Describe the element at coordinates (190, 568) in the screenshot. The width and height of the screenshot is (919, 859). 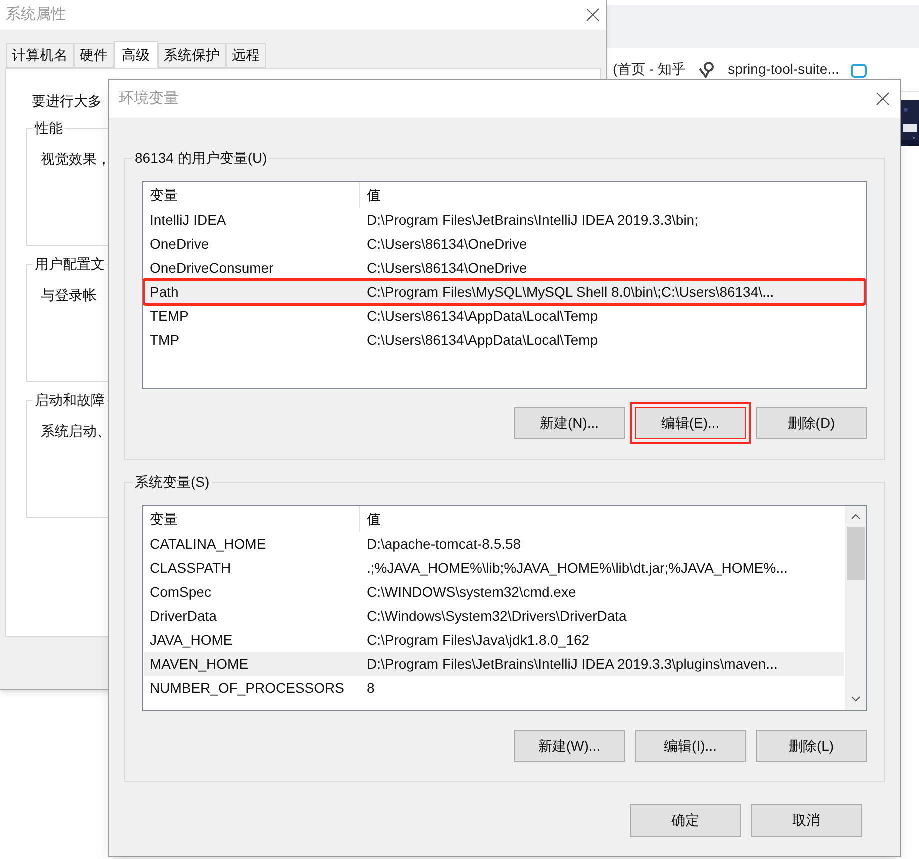
I see `variable-name: CLASSPATH` at that location.